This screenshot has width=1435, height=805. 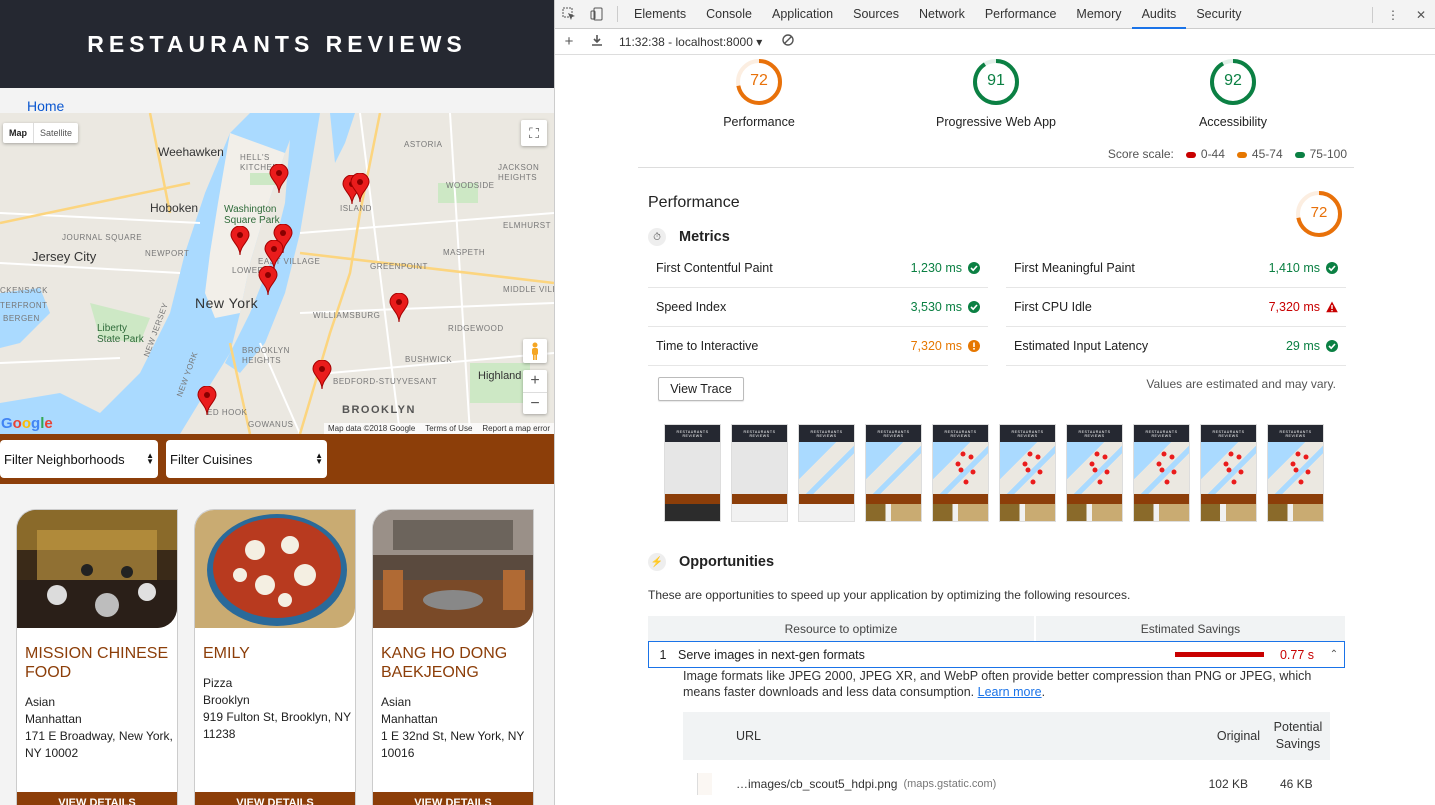 What do you see at coordinates (1241, 384) in the screenshot?
I see `estimate-note: Values are estimated and may vary.` at bounding box center [1241, 384].